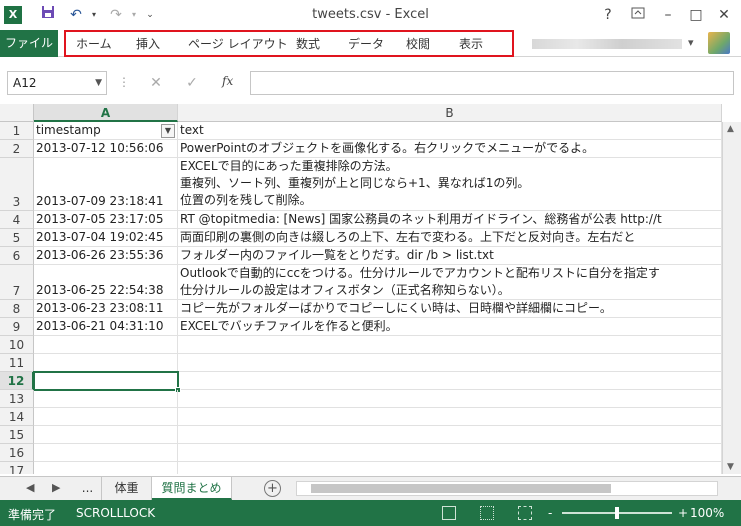  I want to click on cell-a: 2013-06-23 23:08:11, so click(106, 309).